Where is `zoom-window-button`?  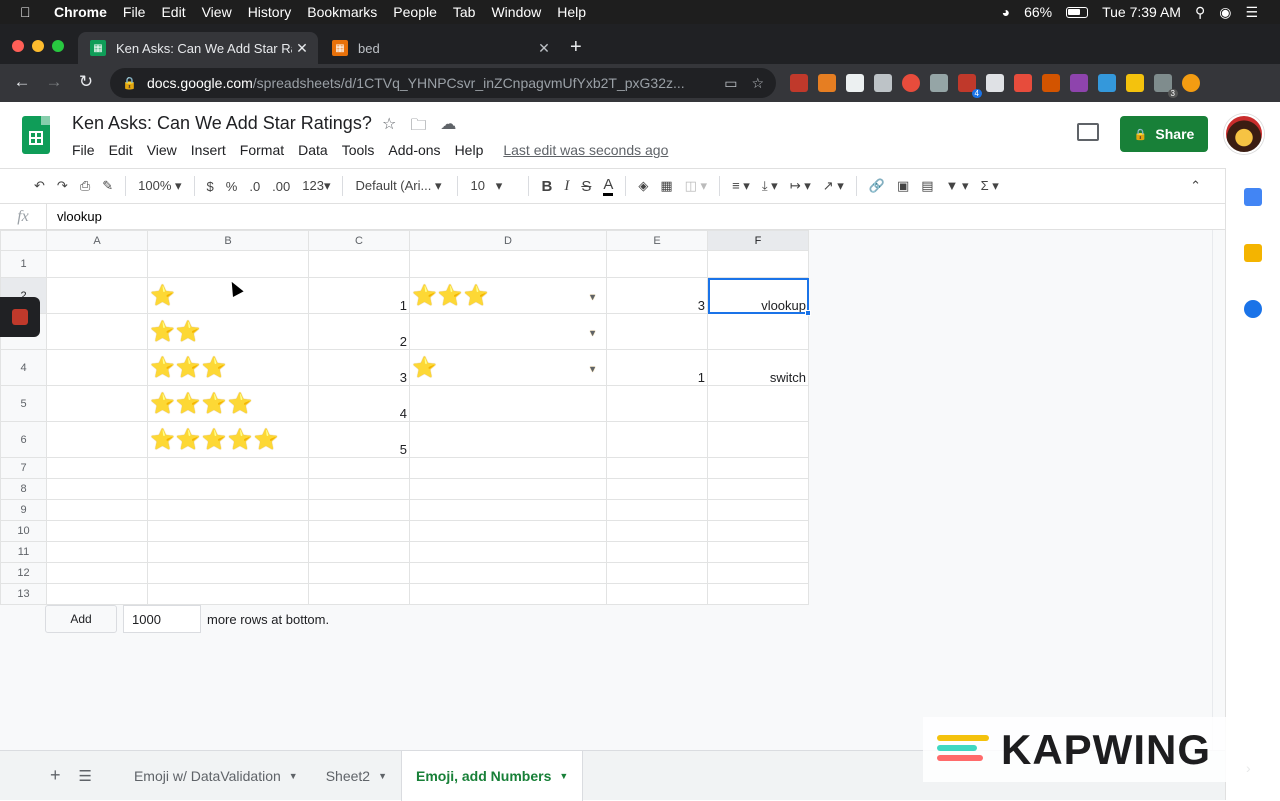
zoom-window-button is located at coordinates (58, 46).